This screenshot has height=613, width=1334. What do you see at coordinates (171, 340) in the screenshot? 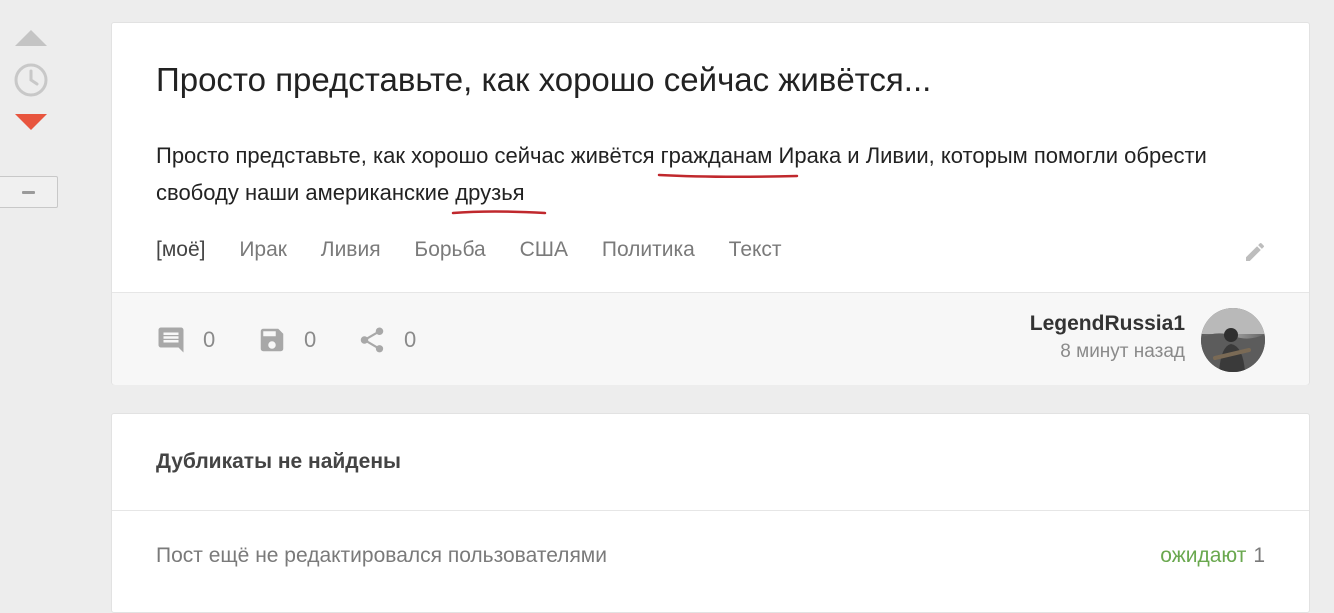
I see `comment-icon` at bounding box center [171, 340].